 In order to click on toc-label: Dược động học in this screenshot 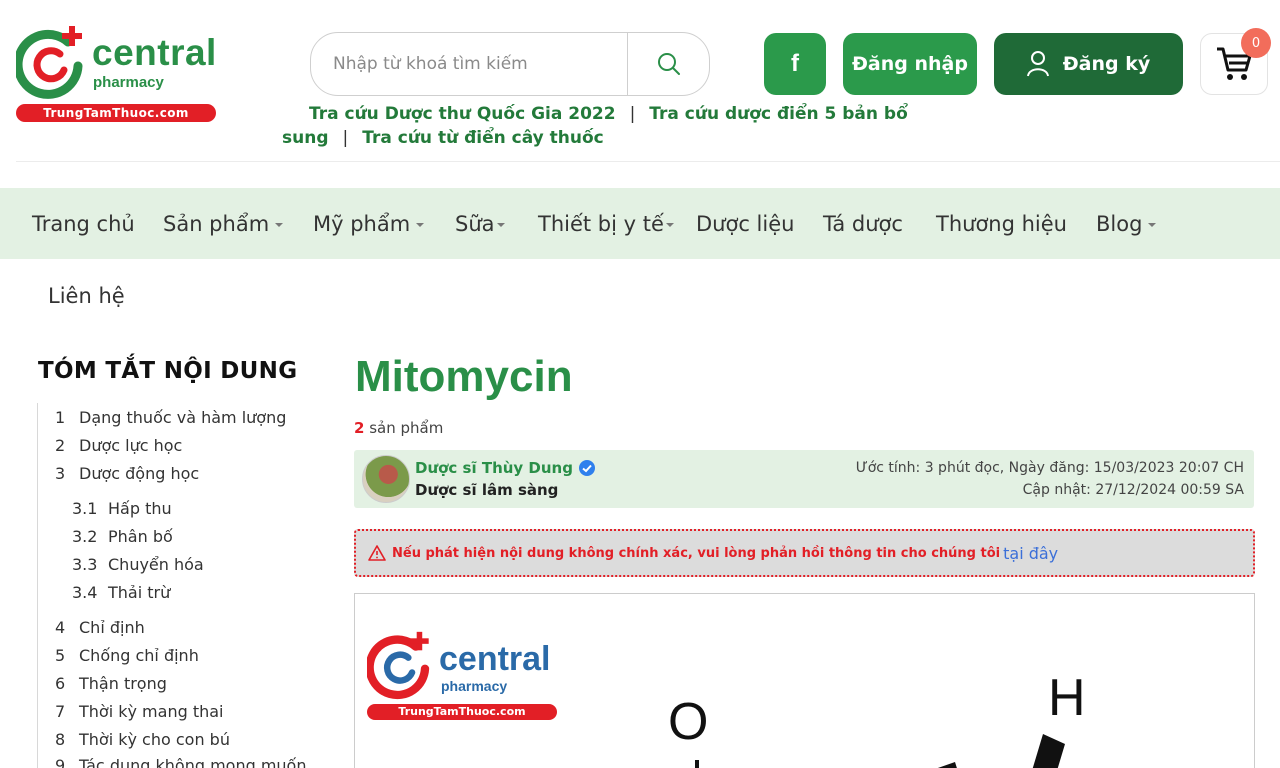, I will do `click(139, 473)`.